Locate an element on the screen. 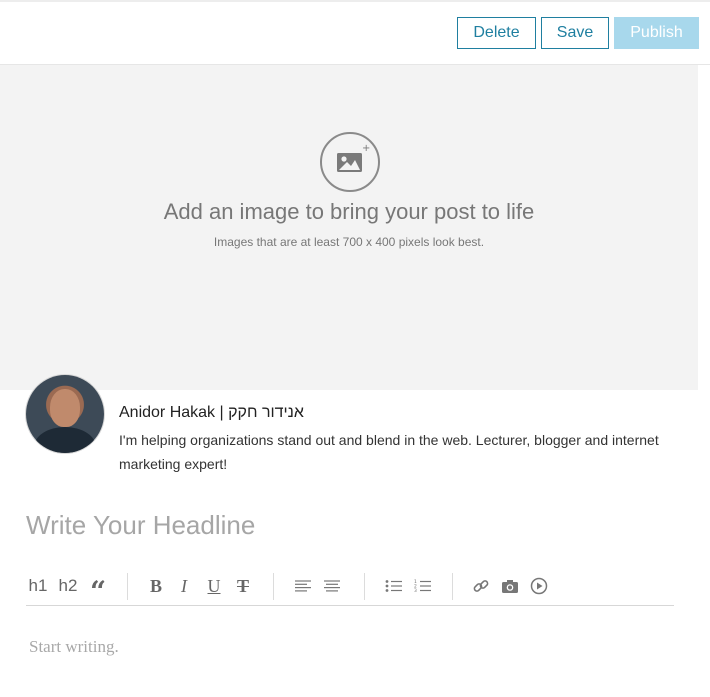  add-image-icon: + is located at coordinates (350, 162).